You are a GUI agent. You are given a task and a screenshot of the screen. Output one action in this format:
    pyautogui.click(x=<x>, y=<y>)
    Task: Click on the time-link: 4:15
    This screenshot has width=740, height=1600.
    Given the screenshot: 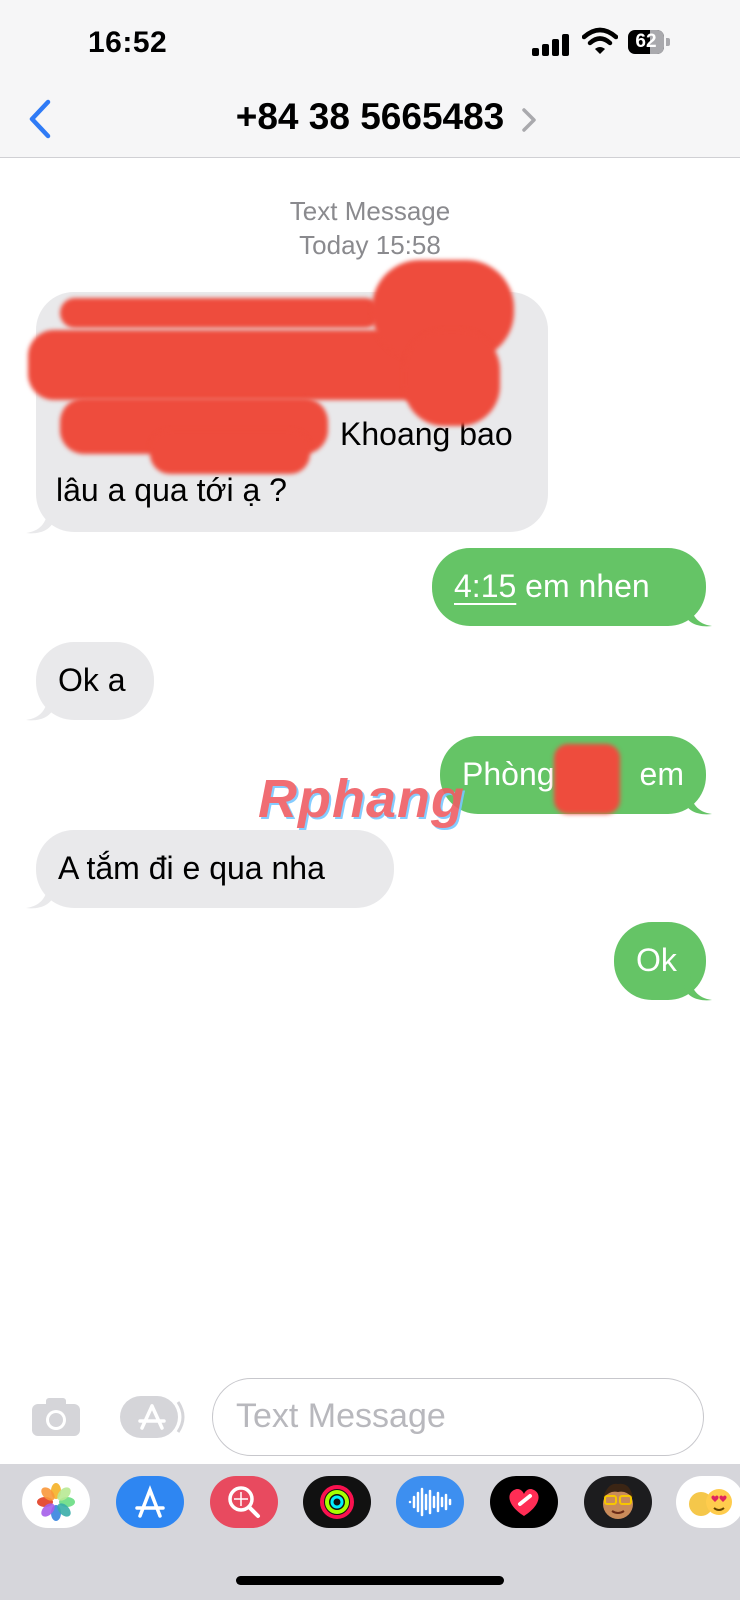 What is the action you would take?
    pyautogui.click(x=485, y=586)
    